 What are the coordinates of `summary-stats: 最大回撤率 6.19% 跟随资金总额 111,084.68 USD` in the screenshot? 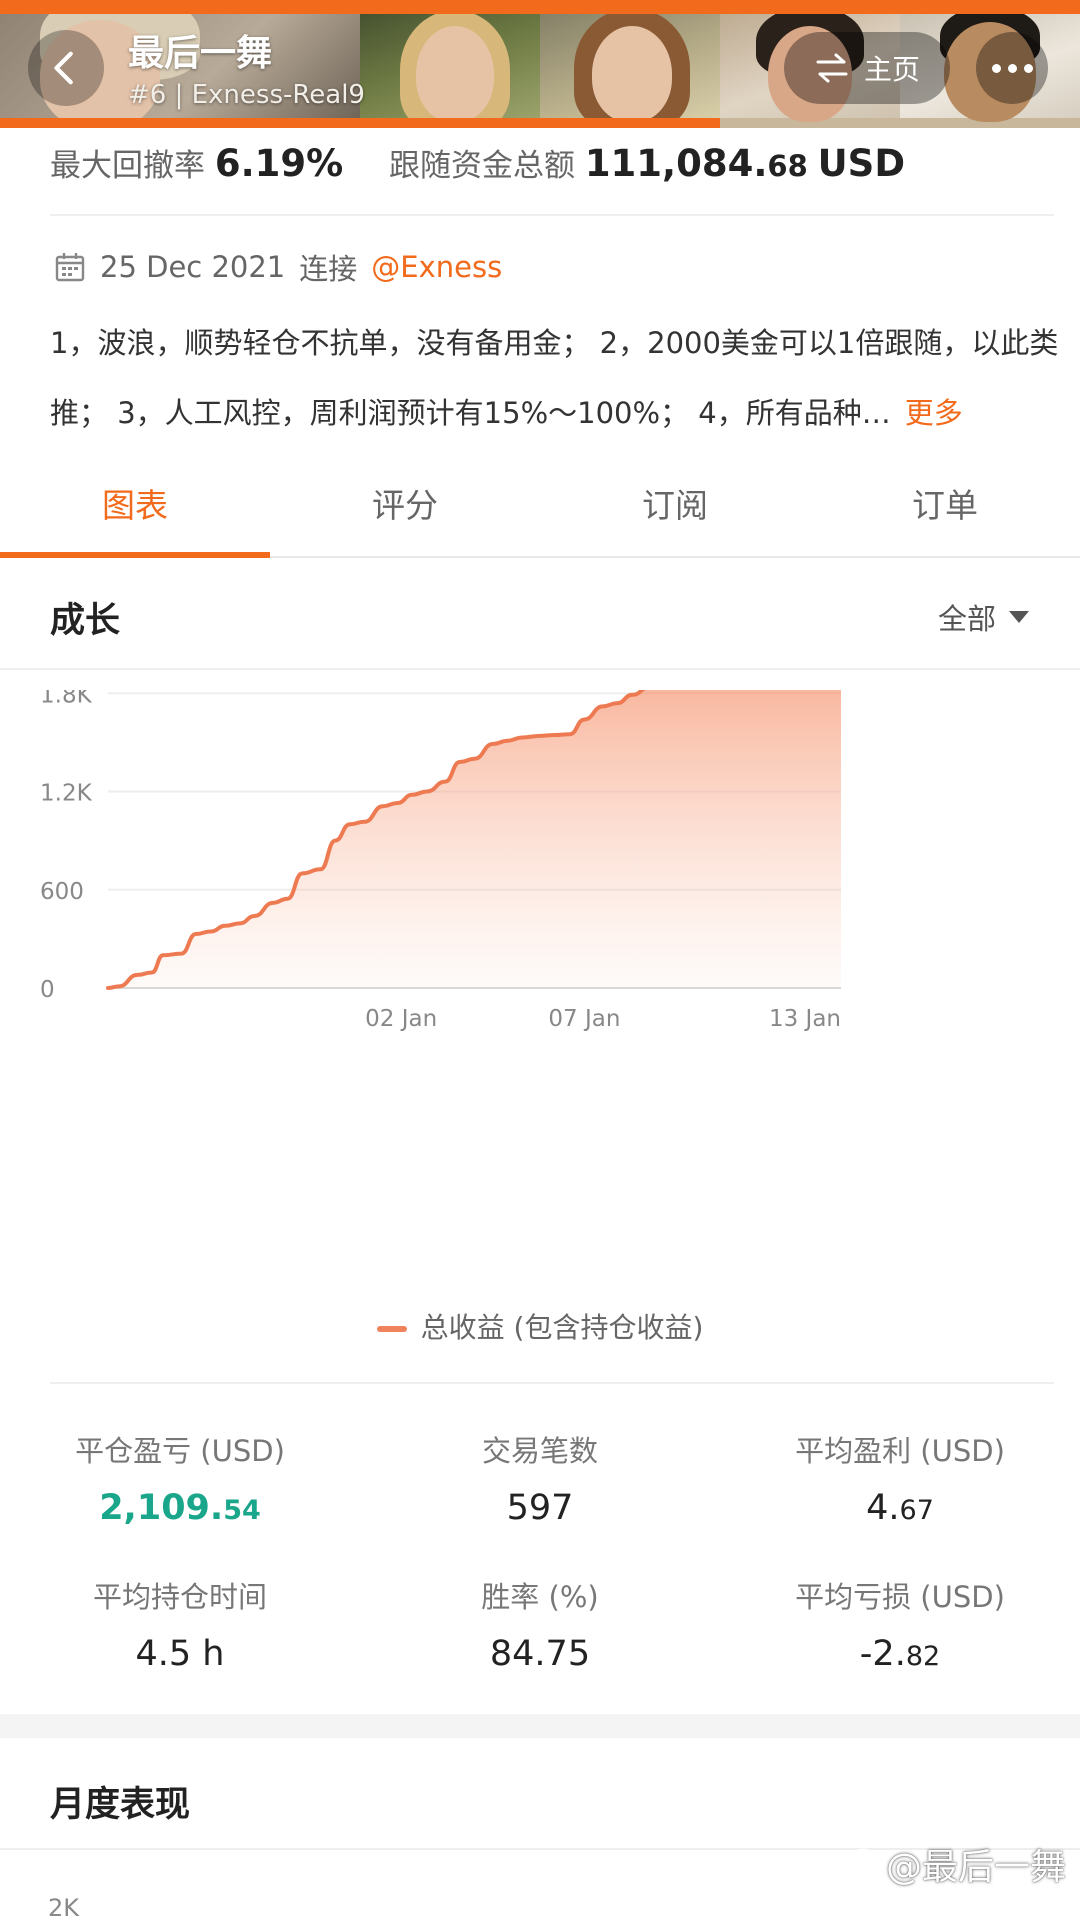 It's located at (477, 162).